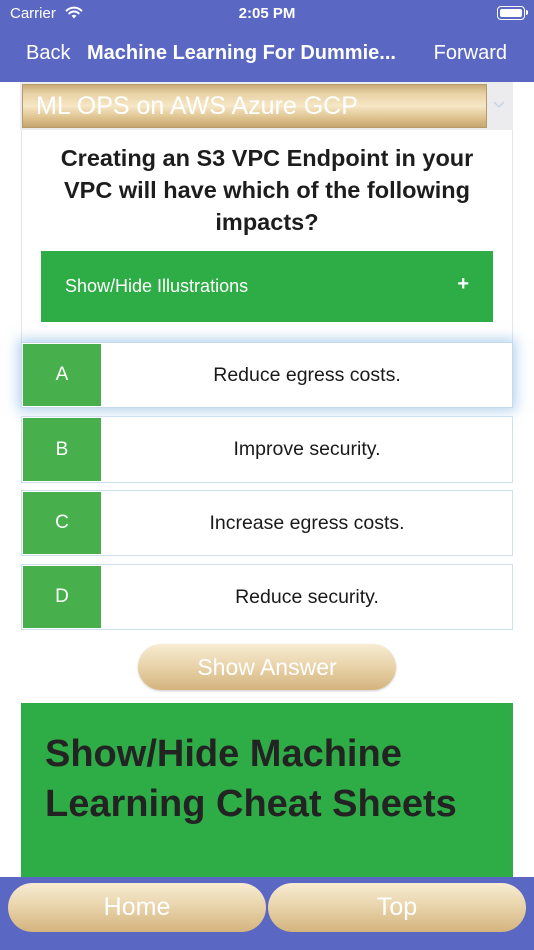 Image resolution: width=534 pixels, height=950 pixels. What do you see at coordinates (512, 13) in the screenshot?
I see `battery-icon` at bounding box center [512, 13].